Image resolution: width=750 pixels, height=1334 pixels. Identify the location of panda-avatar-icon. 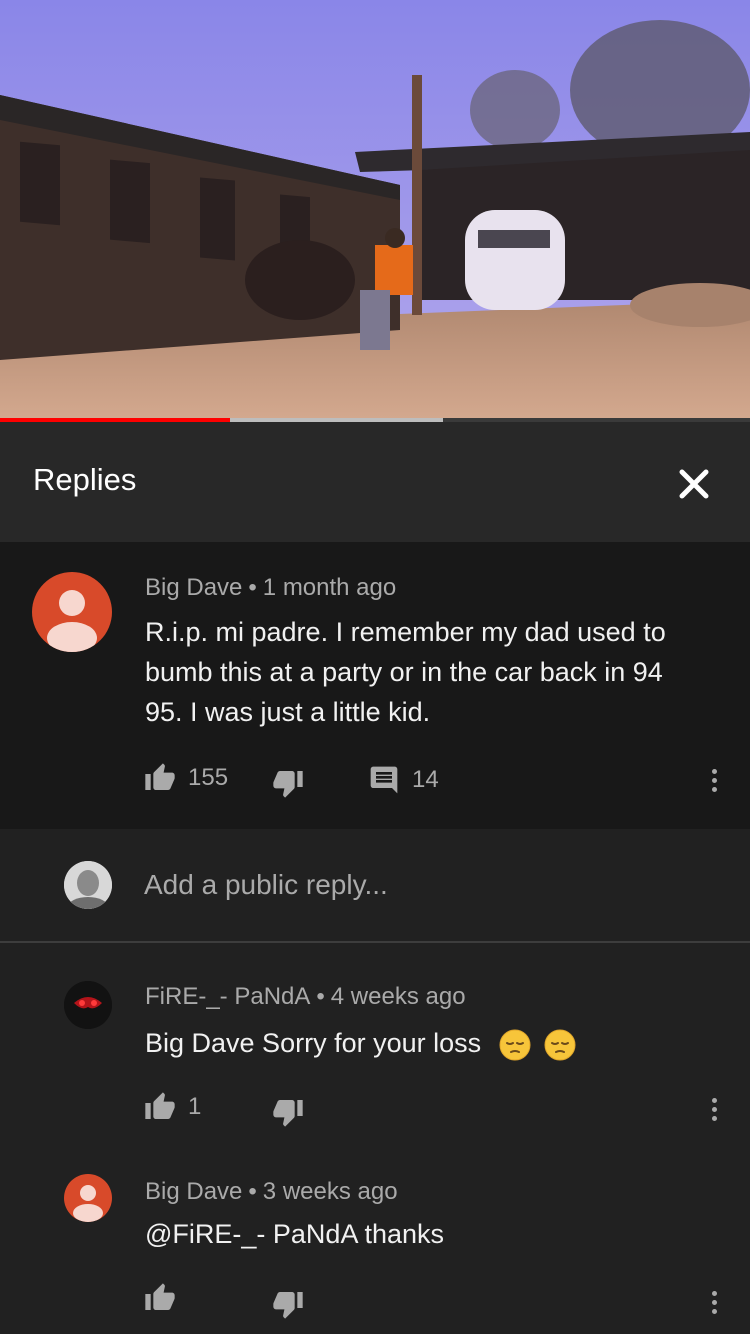
(88, 1005).